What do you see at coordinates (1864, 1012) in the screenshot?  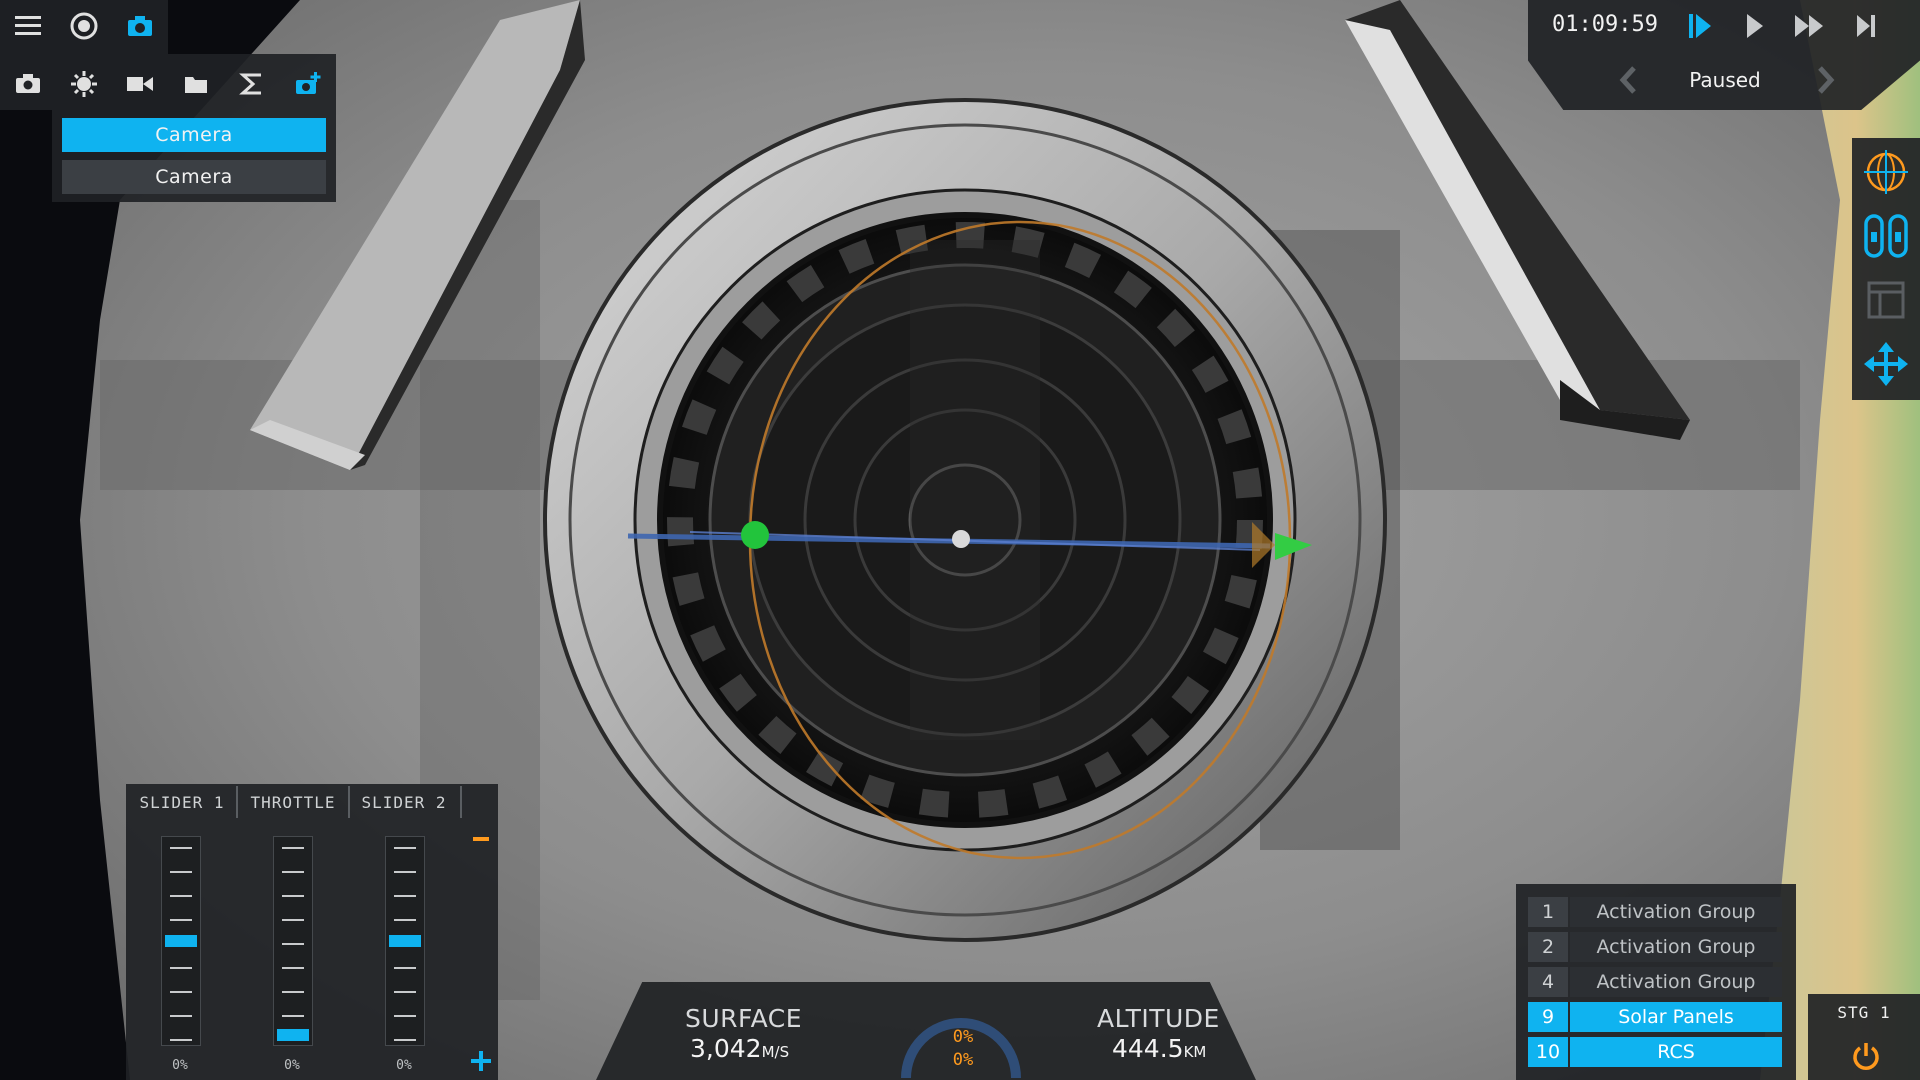 I see `stage-label: STG 1` at bounding box center [1864, 1012].